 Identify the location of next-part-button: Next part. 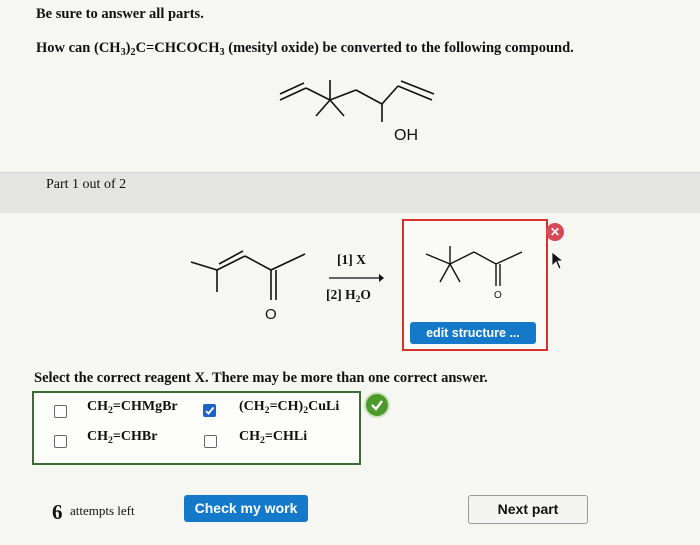
(528, 509).